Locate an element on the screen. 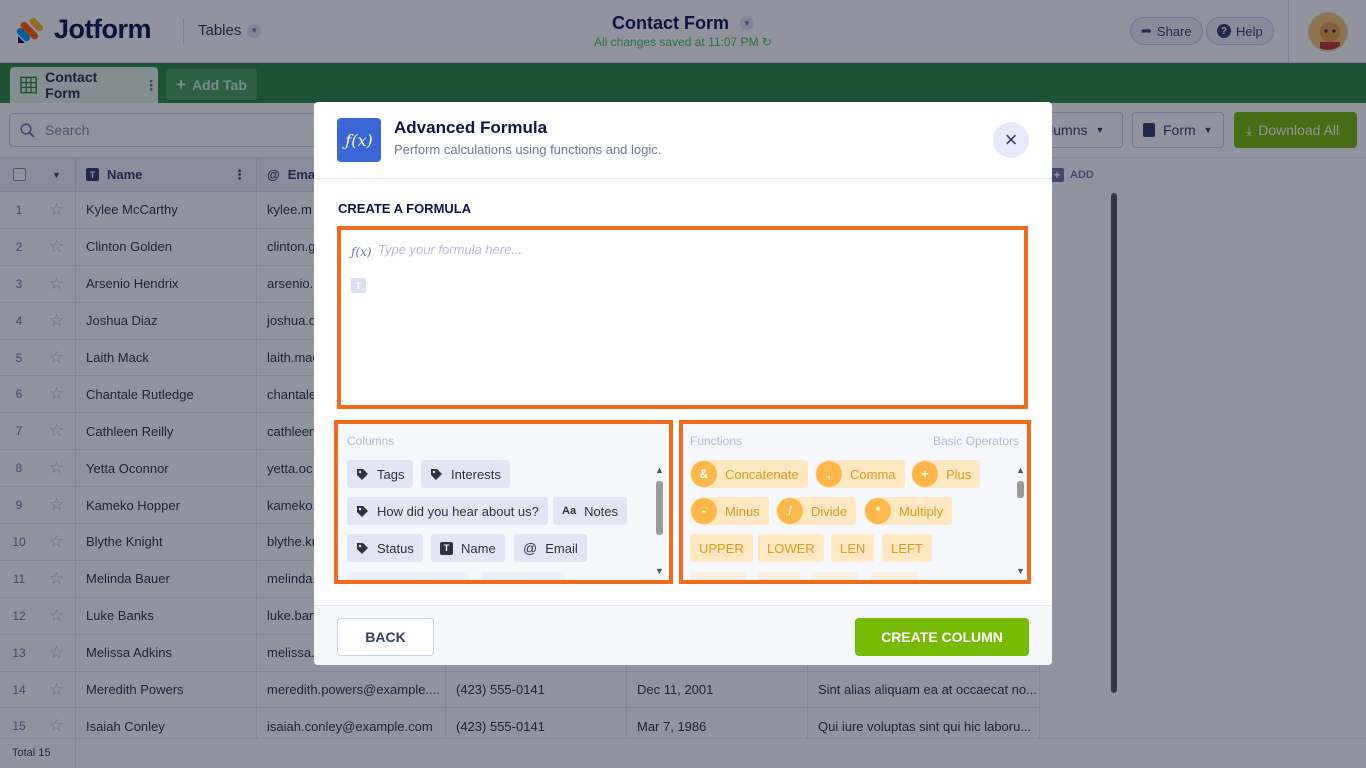 The height and width of the screenshot is (768, 1366). operator-symbol: / is located at coordinates (790, 511).